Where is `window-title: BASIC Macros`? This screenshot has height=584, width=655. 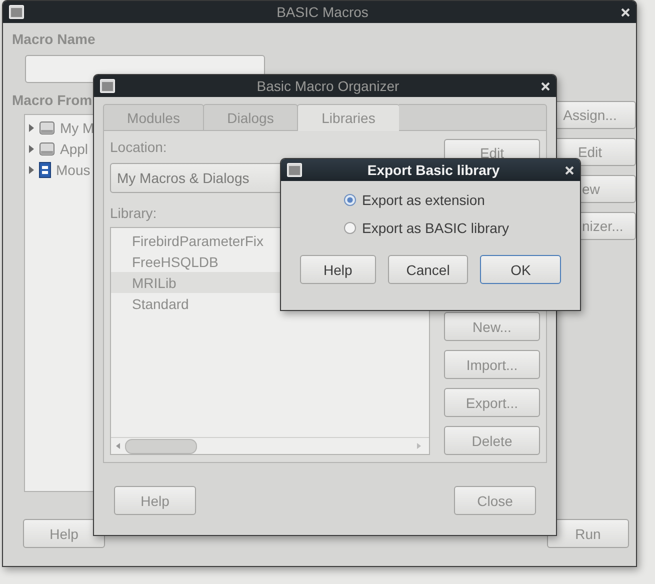
window-title: BASIC Macros is located at coordinates (323, 12).